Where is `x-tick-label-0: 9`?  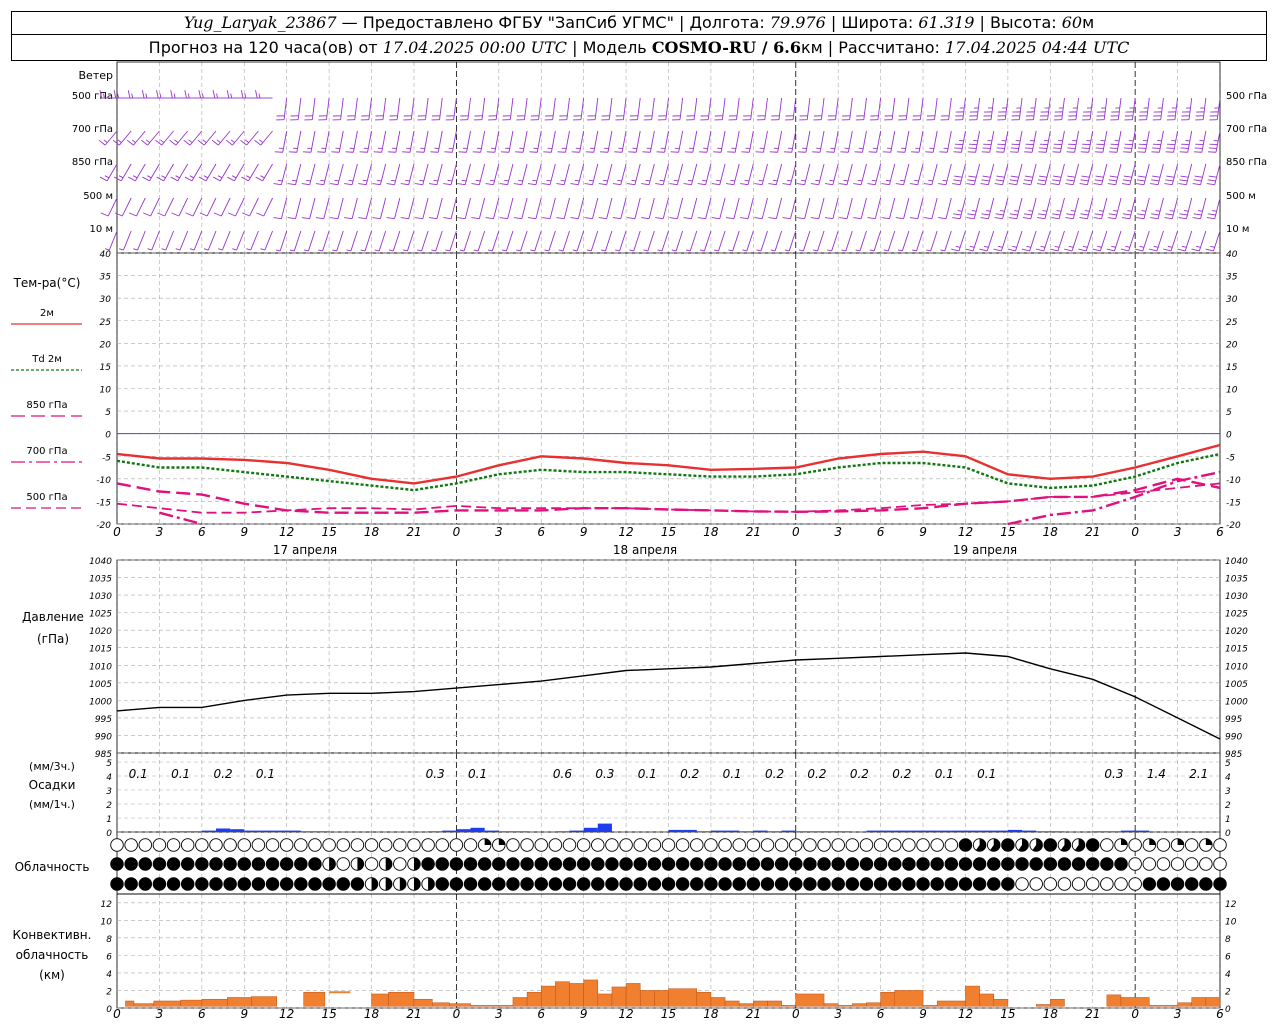 x-tick-label-0: 9 is located at coordinates (244, 532).